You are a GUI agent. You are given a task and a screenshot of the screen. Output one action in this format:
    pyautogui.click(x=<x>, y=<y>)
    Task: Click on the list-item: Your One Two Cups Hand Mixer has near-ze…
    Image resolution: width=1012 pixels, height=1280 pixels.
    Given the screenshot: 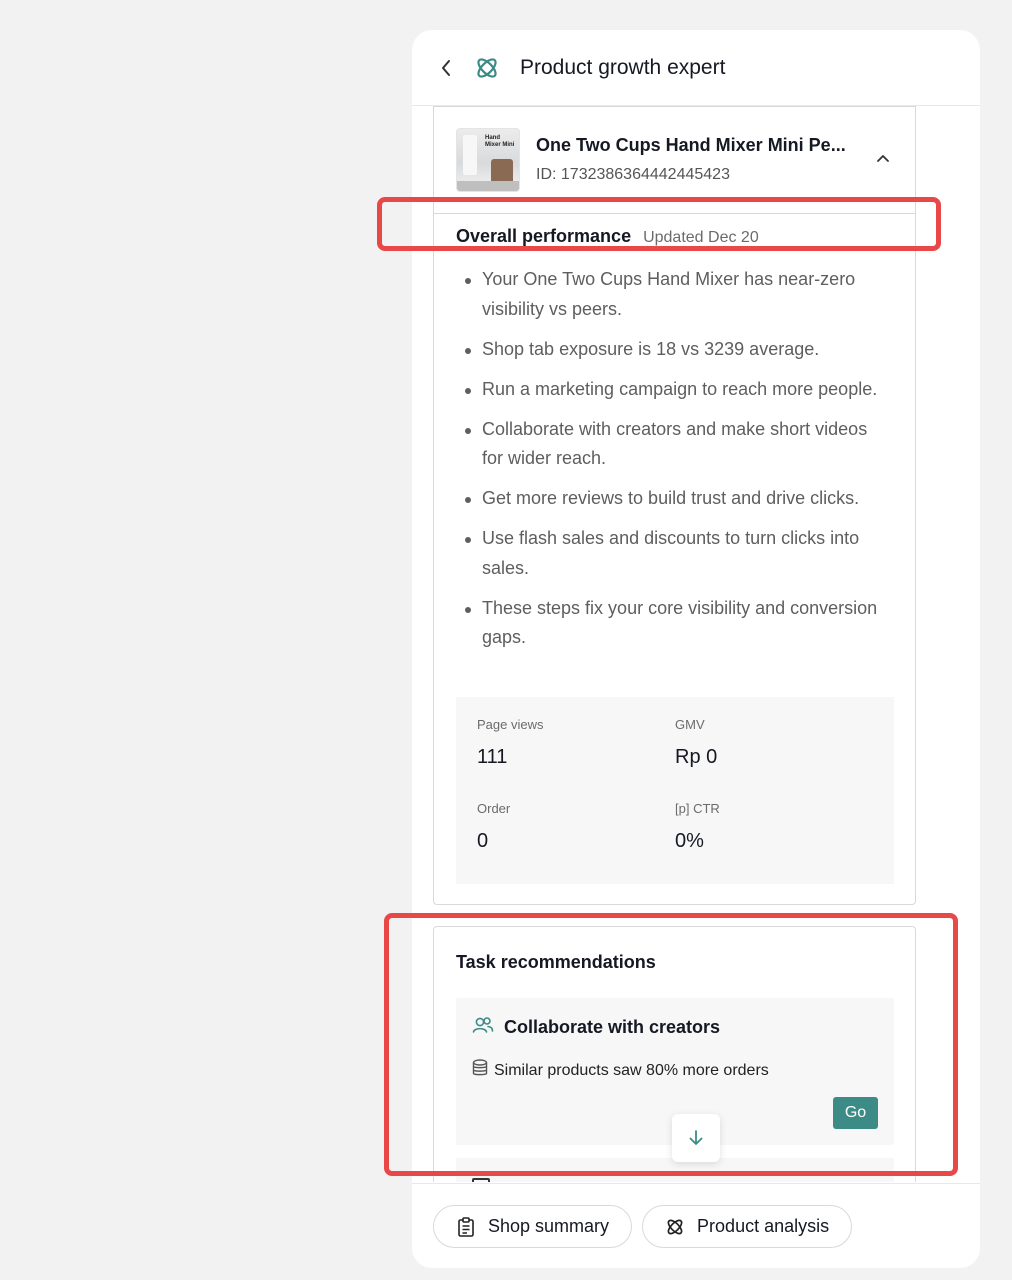 What is the action you would take?
    pyautogui.click(x=674, y=294)
    